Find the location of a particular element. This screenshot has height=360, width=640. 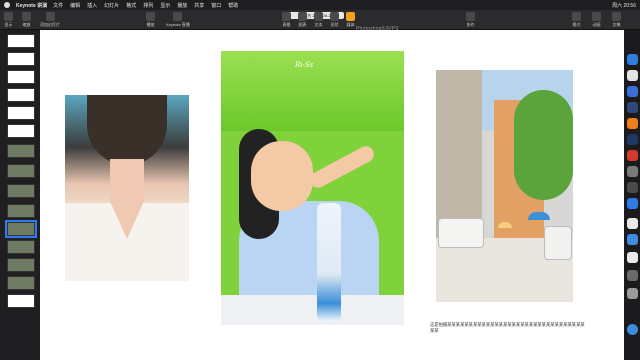

table-icon is located at coordinates (286, 16).